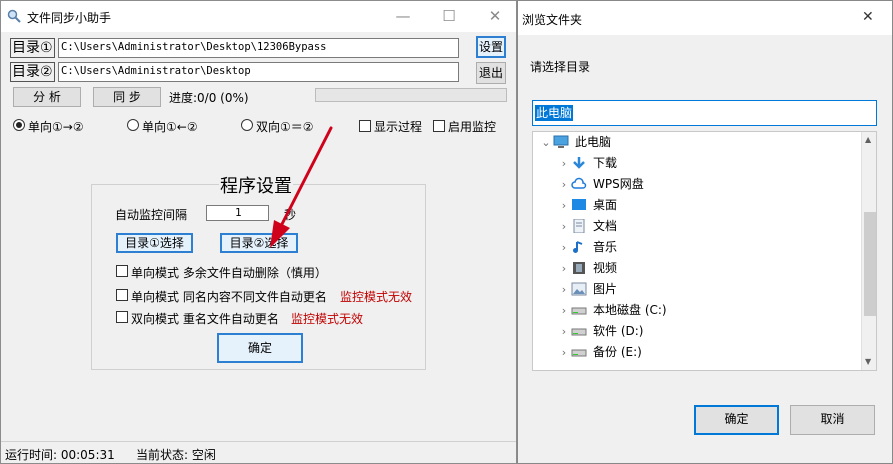 The width and height of the screenshot is (893, 464). I want to click on dialog-close-icon: ✕, so click(868, 17).